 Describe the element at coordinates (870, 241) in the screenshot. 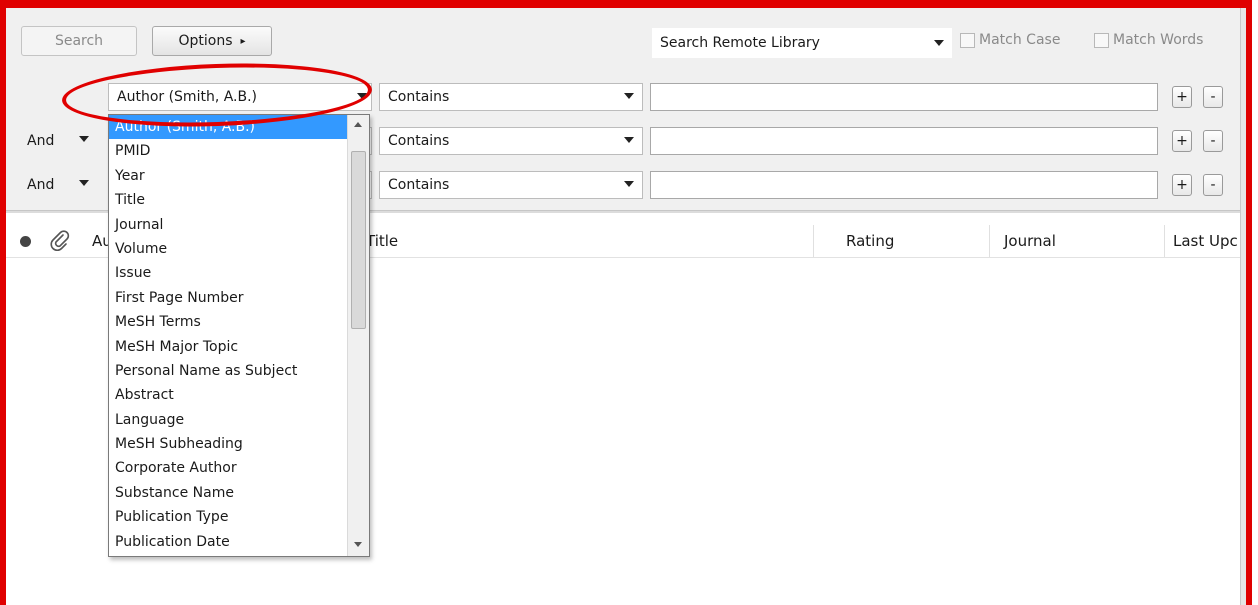

I see `column-rating-label: Rating` at that location.